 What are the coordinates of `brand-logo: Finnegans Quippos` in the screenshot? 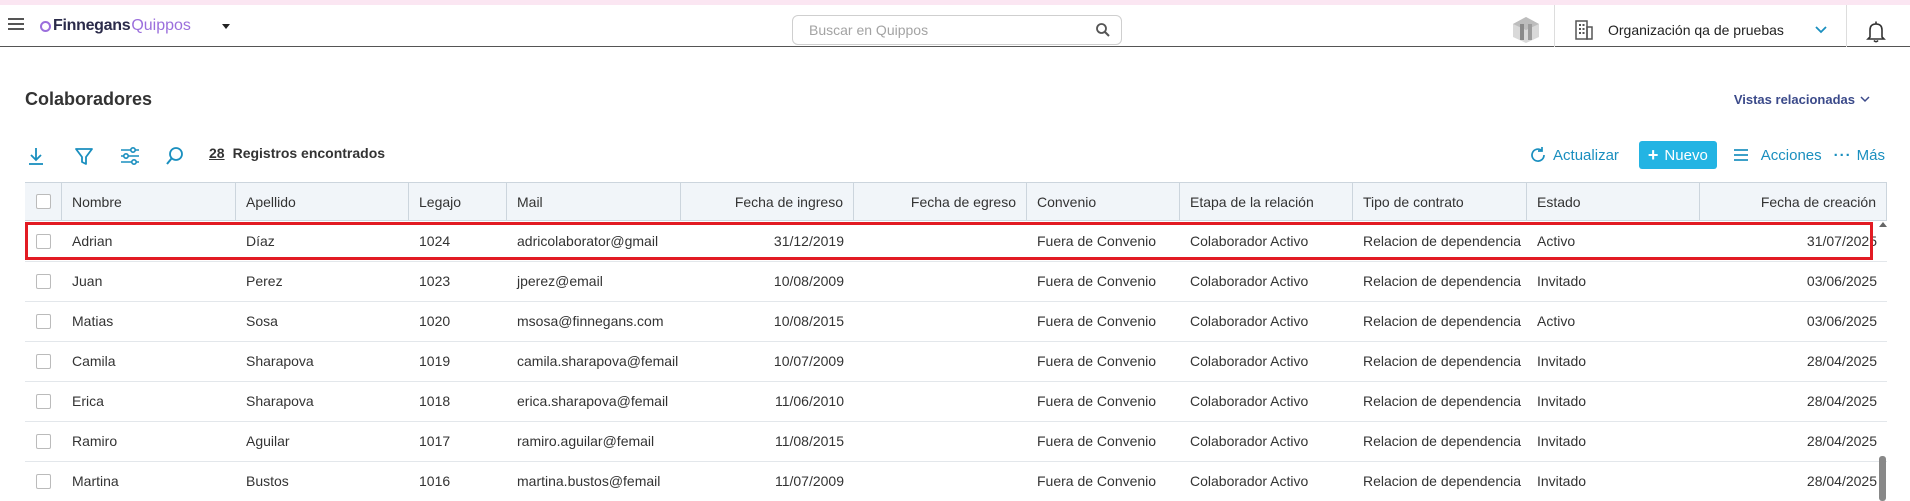 It's located at (115, 26).